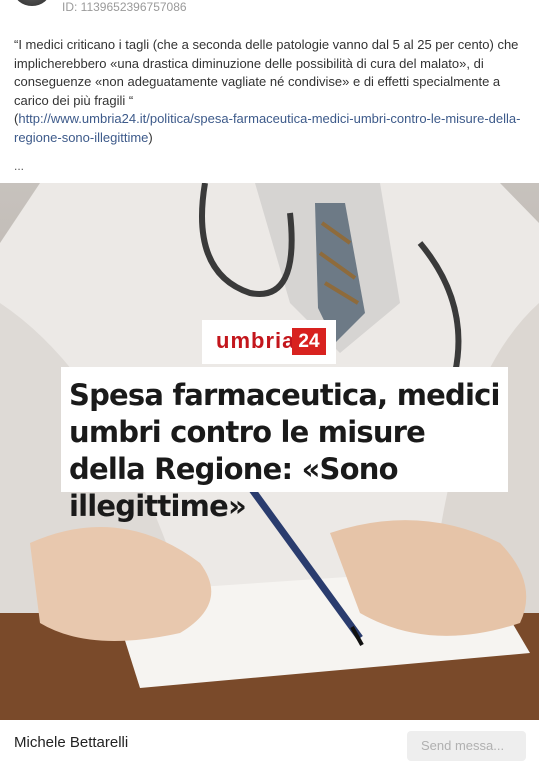 The height and width of the screenshot is (761, 539). What do you see at coordinates (256, 340) in the screenshot?
I see `logo-word: umbria` at bounding box center [256, 340].